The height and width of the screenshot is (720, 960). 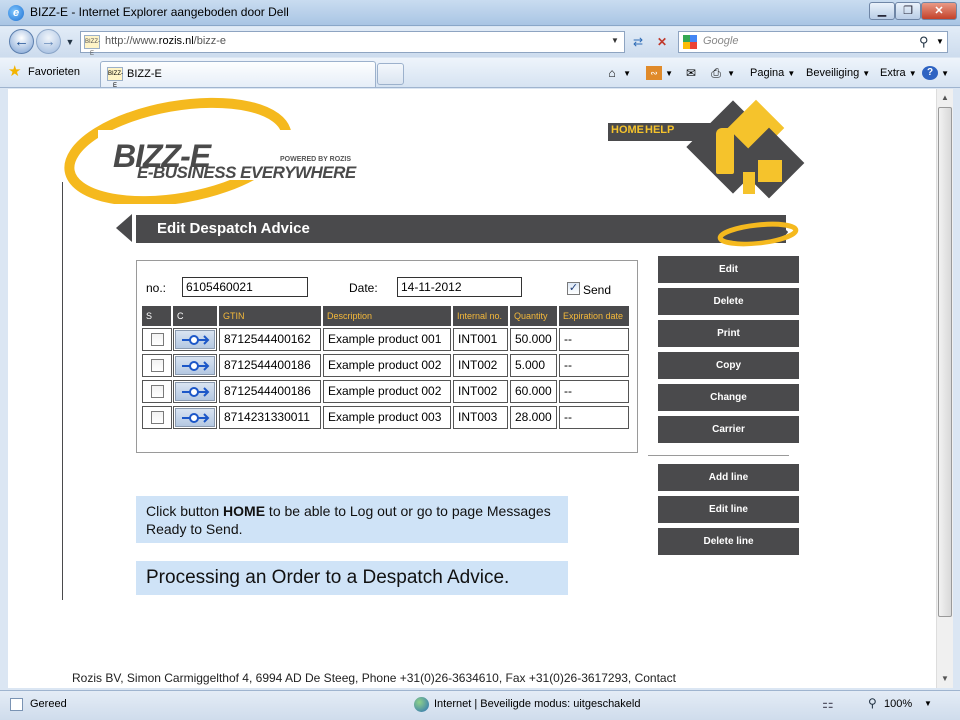 What do you see at coordinates (898, 73) in the screenshot?
I see `extra-menu: Extra ▼` at bounding box center [898, 73].